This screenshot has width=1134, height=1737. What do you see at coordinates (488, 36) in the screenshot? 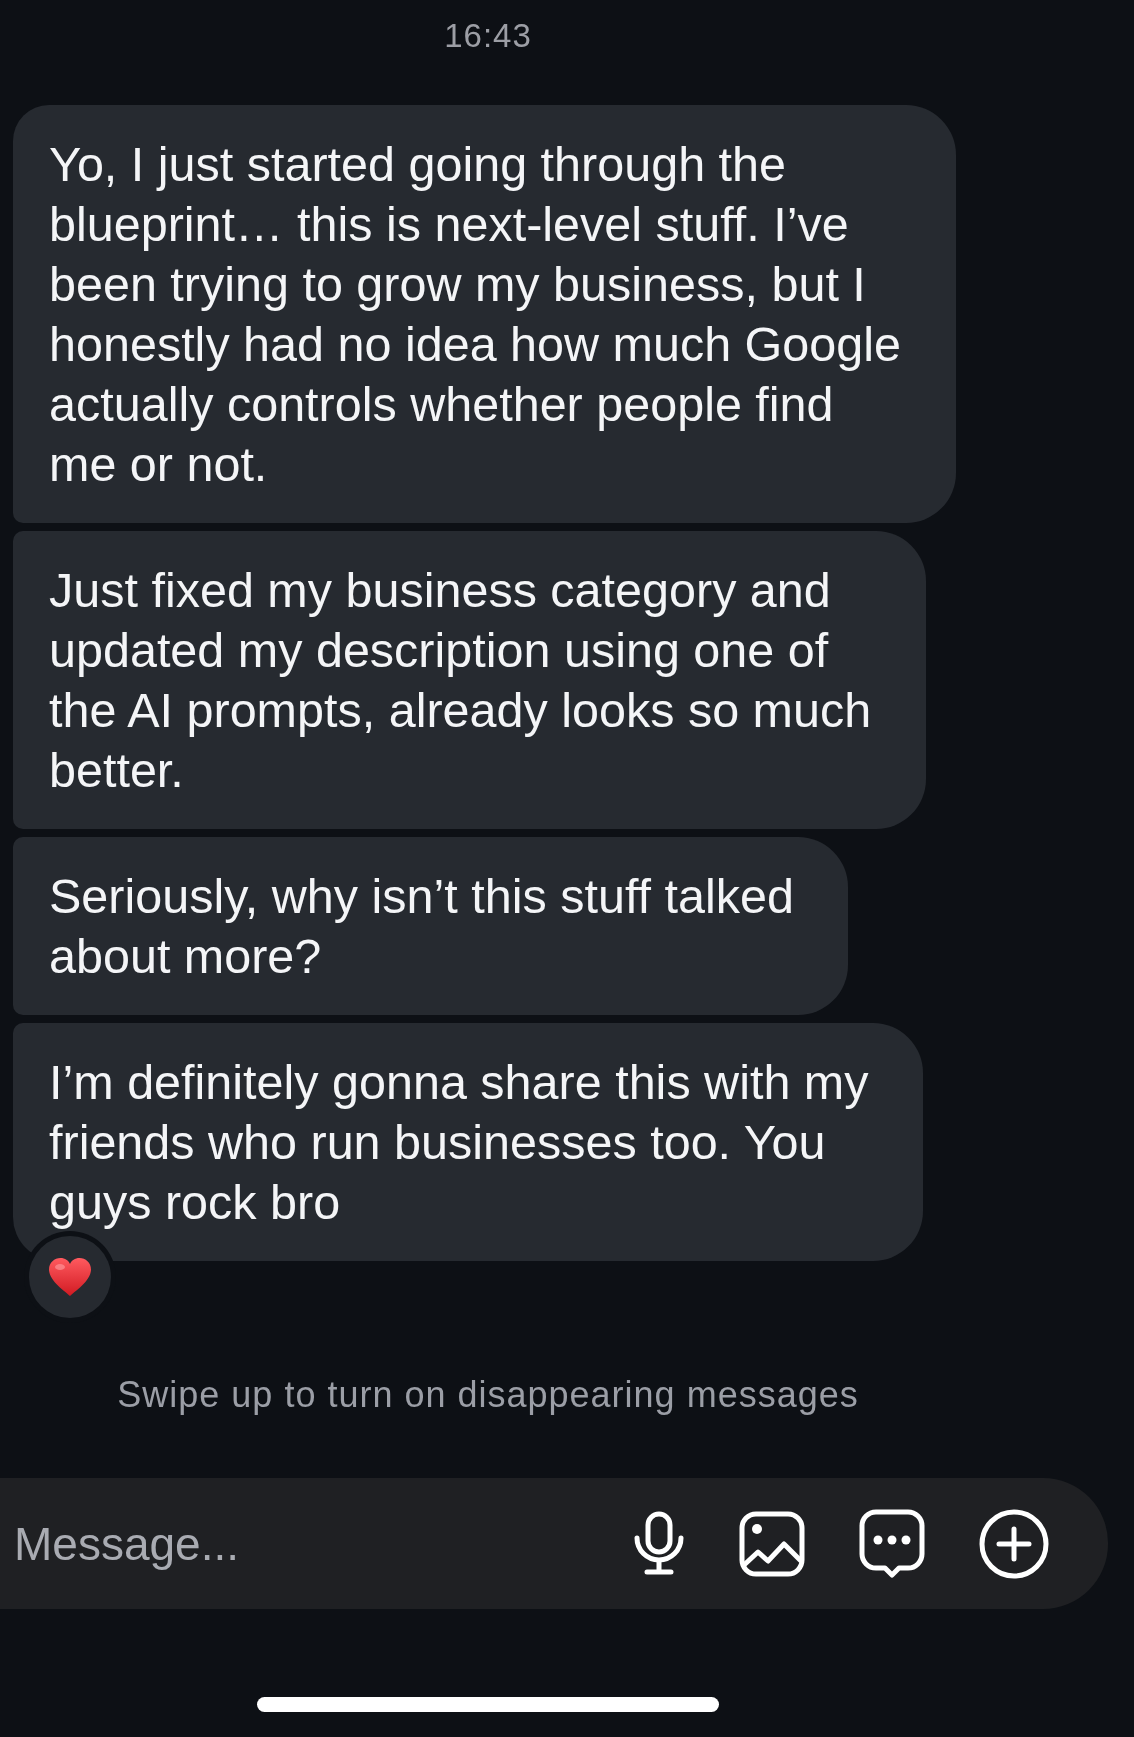
I see `timestamp: 16:43` at bounding box center [488, 36].